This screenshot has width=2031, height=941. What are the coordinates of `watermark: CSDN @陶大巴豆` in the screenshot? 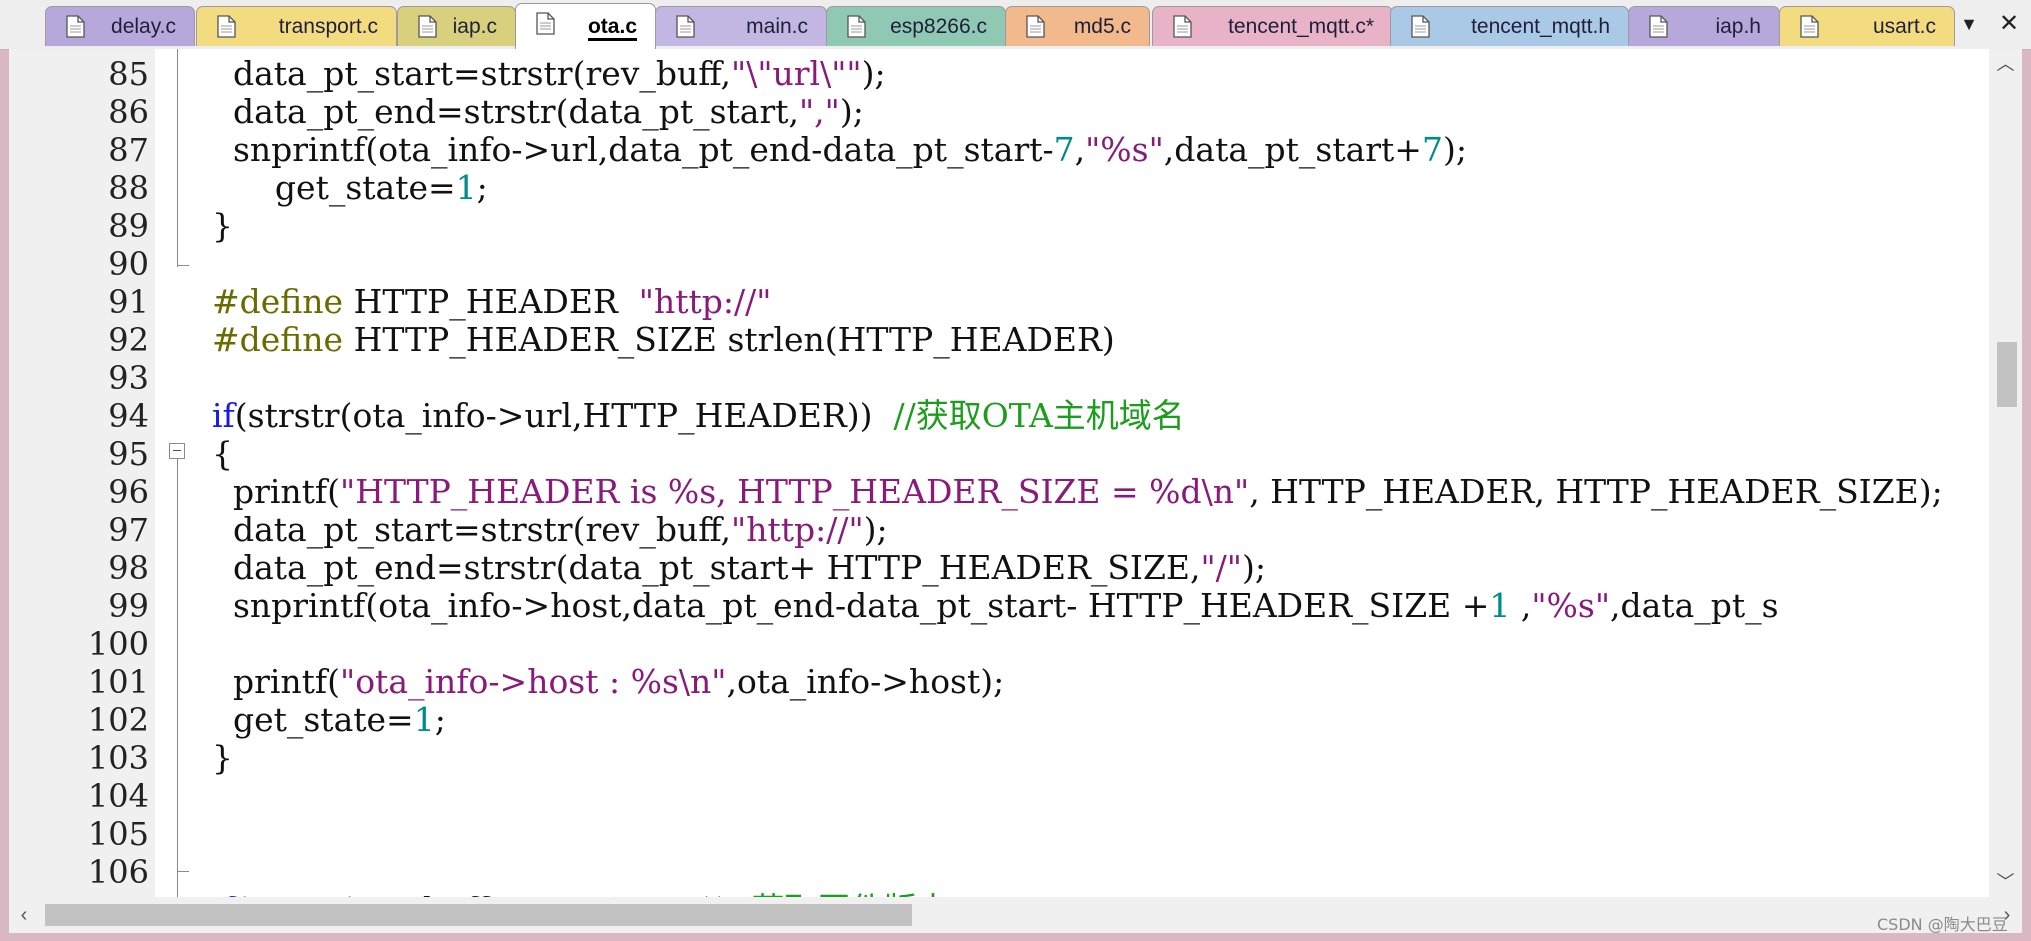 It's located at (1942, 924).